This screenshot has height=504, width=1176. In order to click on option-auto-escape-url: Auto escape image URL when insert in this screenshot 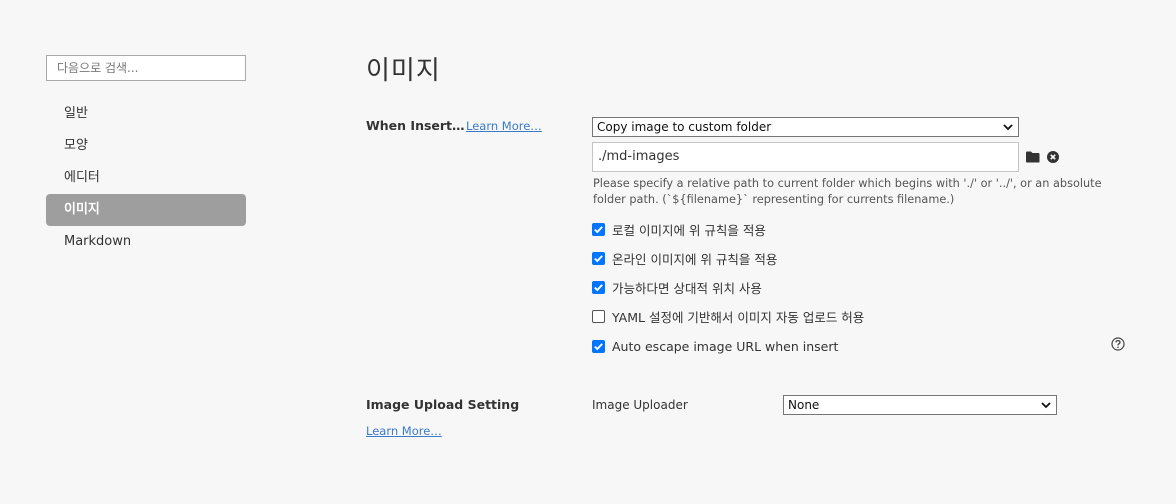, I will do `click(715, 346)`.